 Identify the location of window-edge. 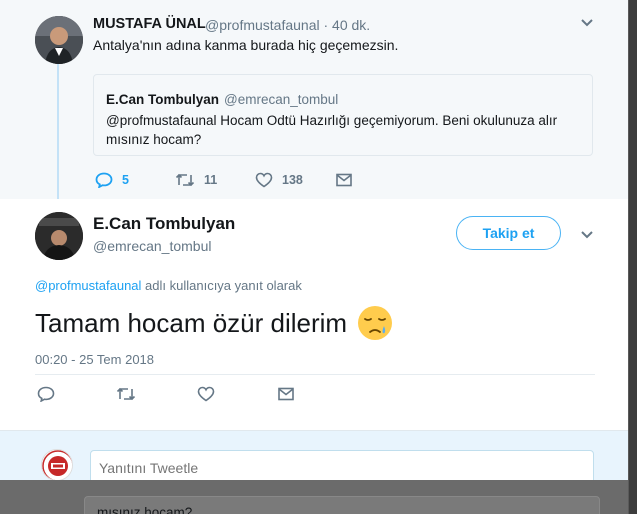
(633, 257).